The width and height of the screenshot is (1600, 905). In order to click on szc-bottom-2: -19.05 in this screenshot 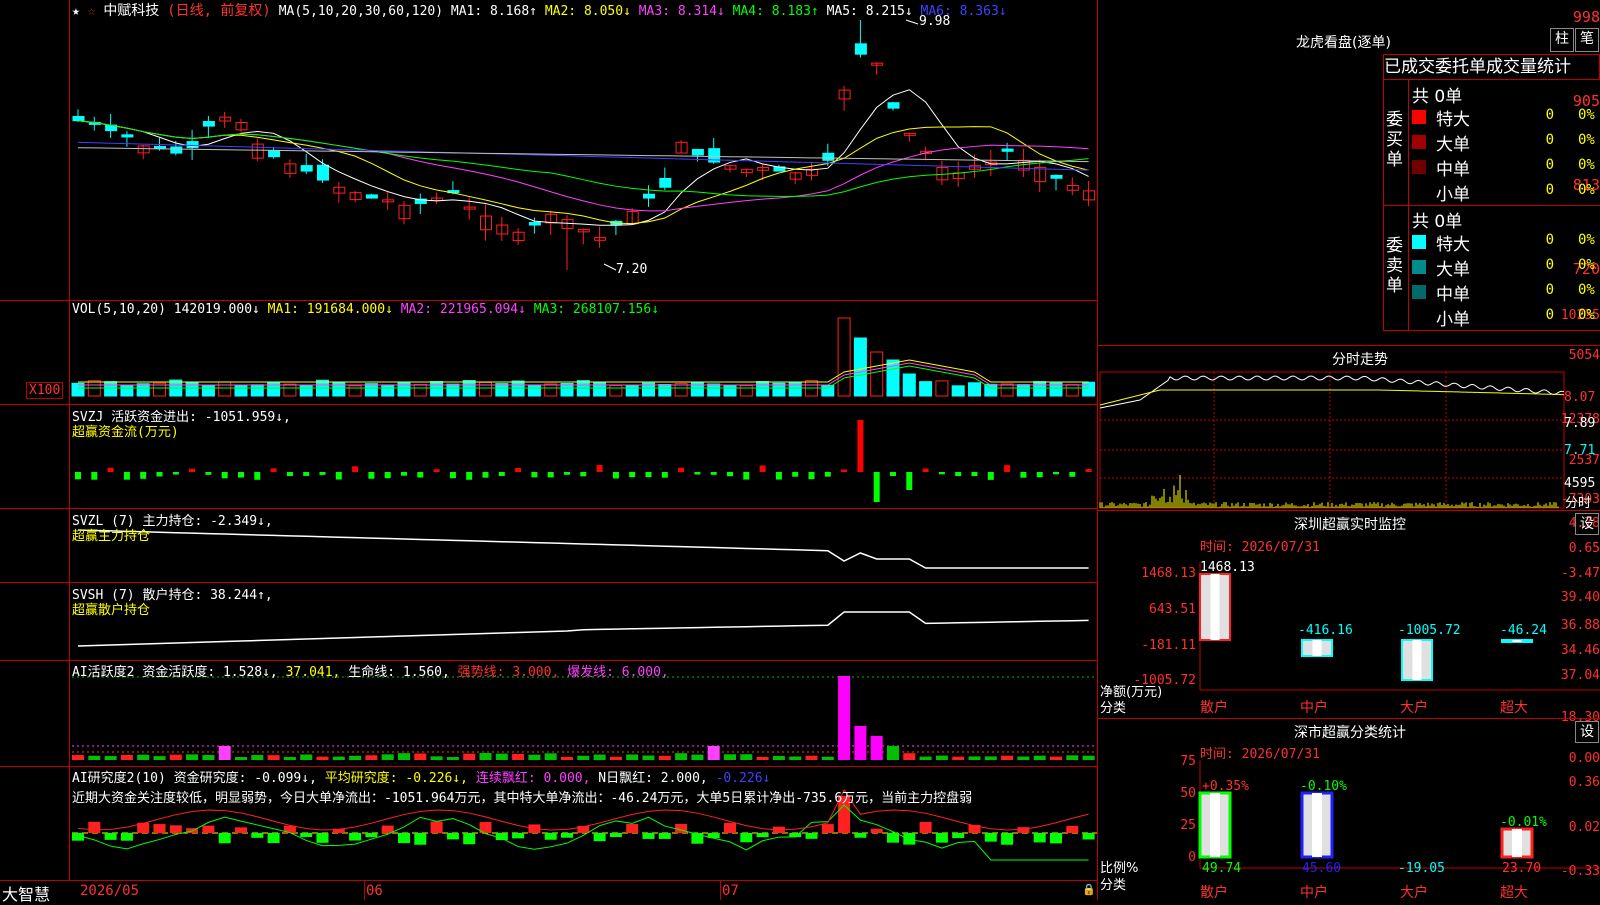, I will do `click(1421, 868)`.